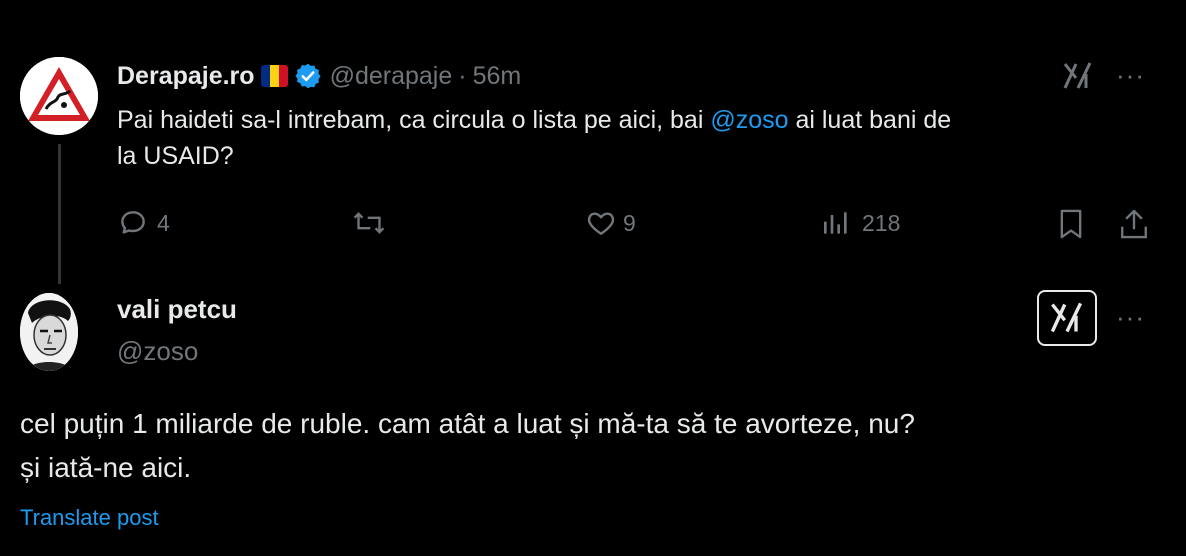 Image resolution: width=1186 pixels, height=556 pixels. I want to click on bookmark-icon, so click(1071, 224).